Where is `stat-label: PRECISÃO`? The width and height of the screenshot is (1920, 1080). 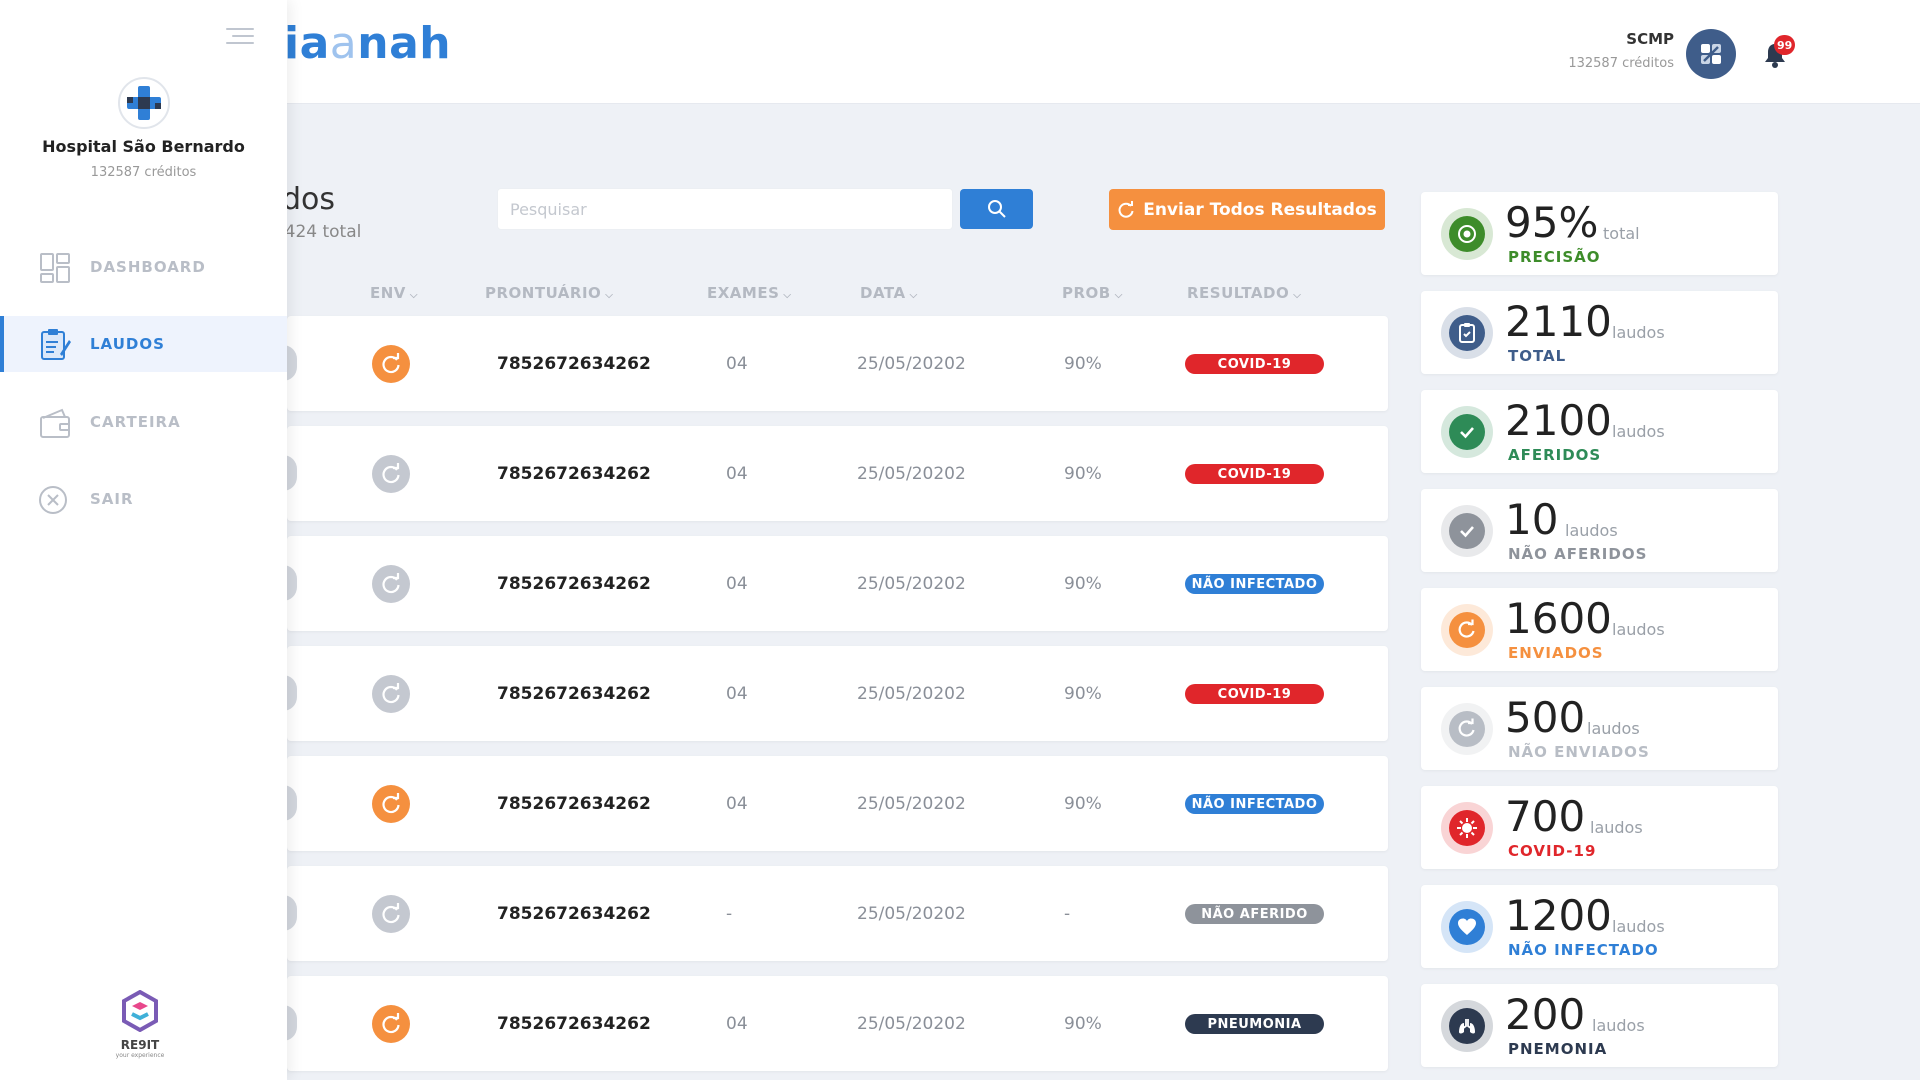 stat-label: PRECISÃO is located at coordinates (1554, 257).